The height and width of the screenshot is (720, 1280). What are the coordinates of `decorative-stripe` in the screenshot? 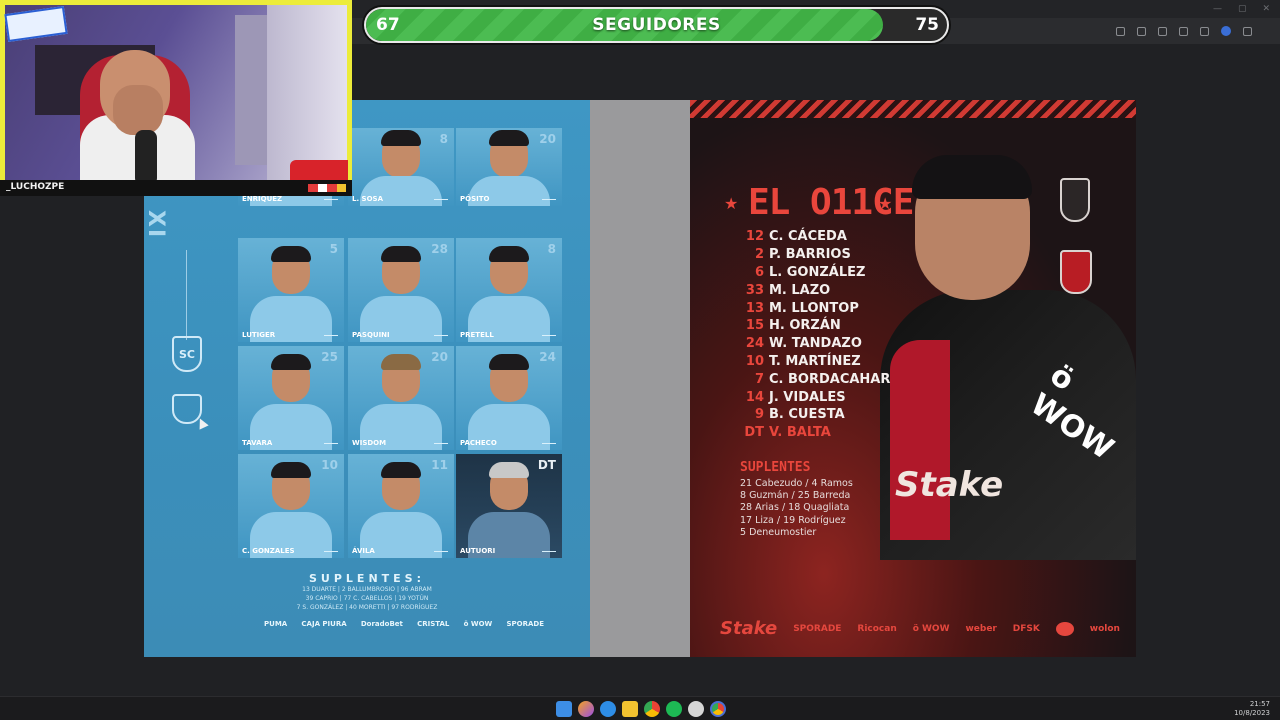 It's located at (913, 109).